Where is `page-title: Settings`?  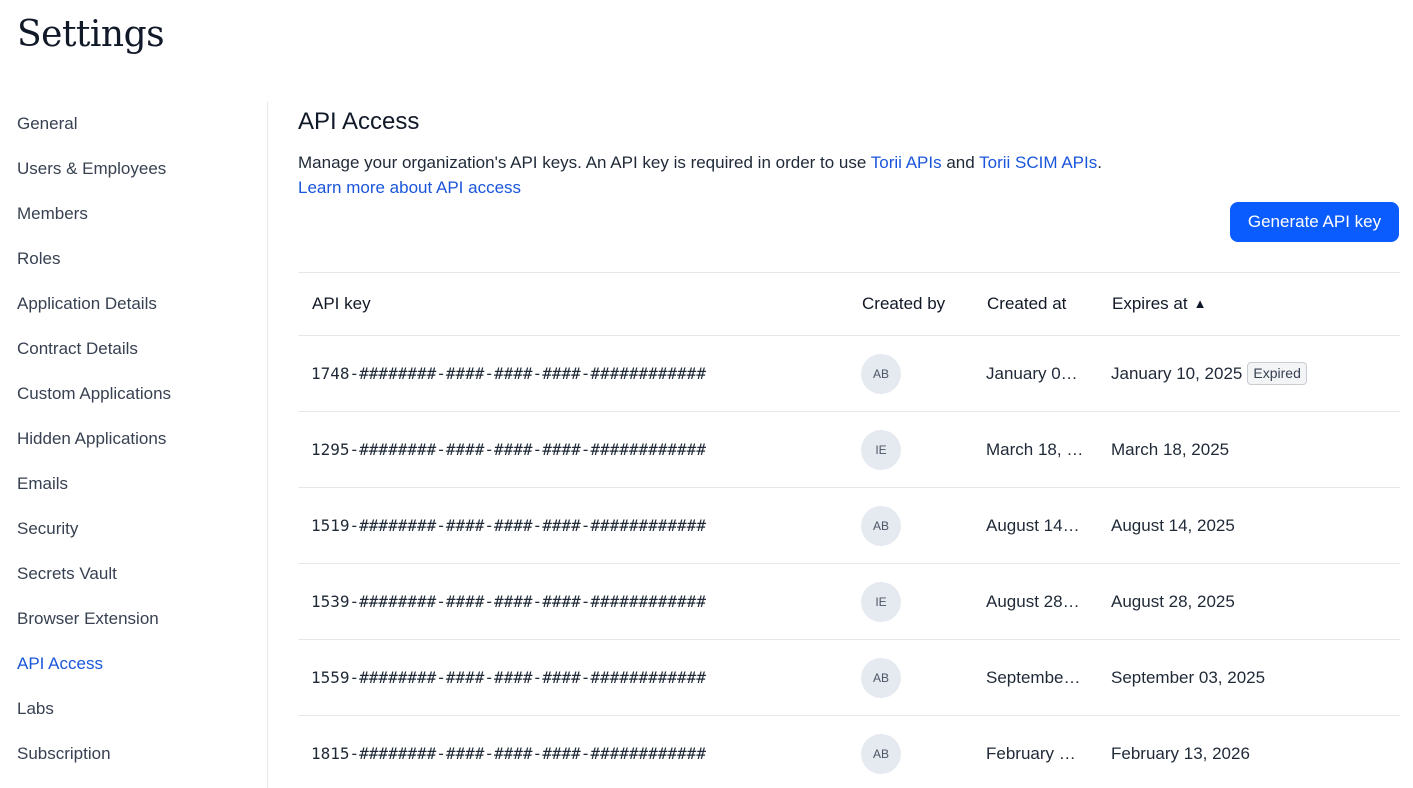
page-title: Settings is located at coordinates (91, 34).